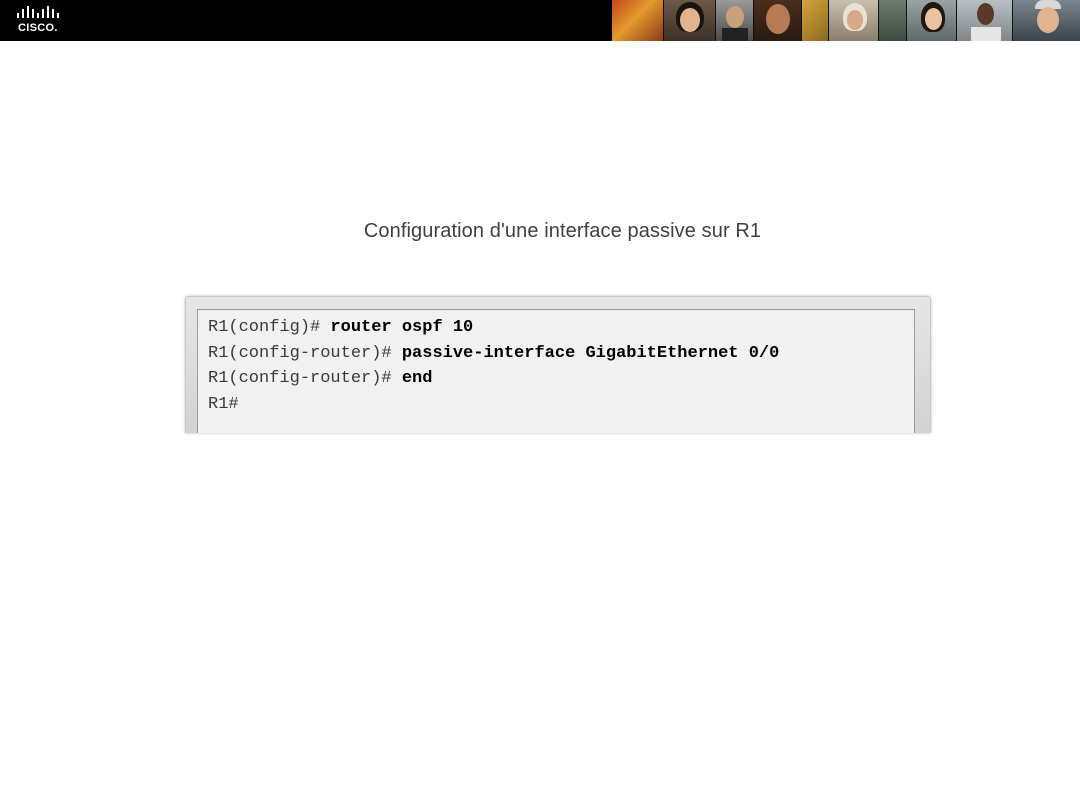  I want to click on cli-prompt: R1(config)#, so click(269, 327).